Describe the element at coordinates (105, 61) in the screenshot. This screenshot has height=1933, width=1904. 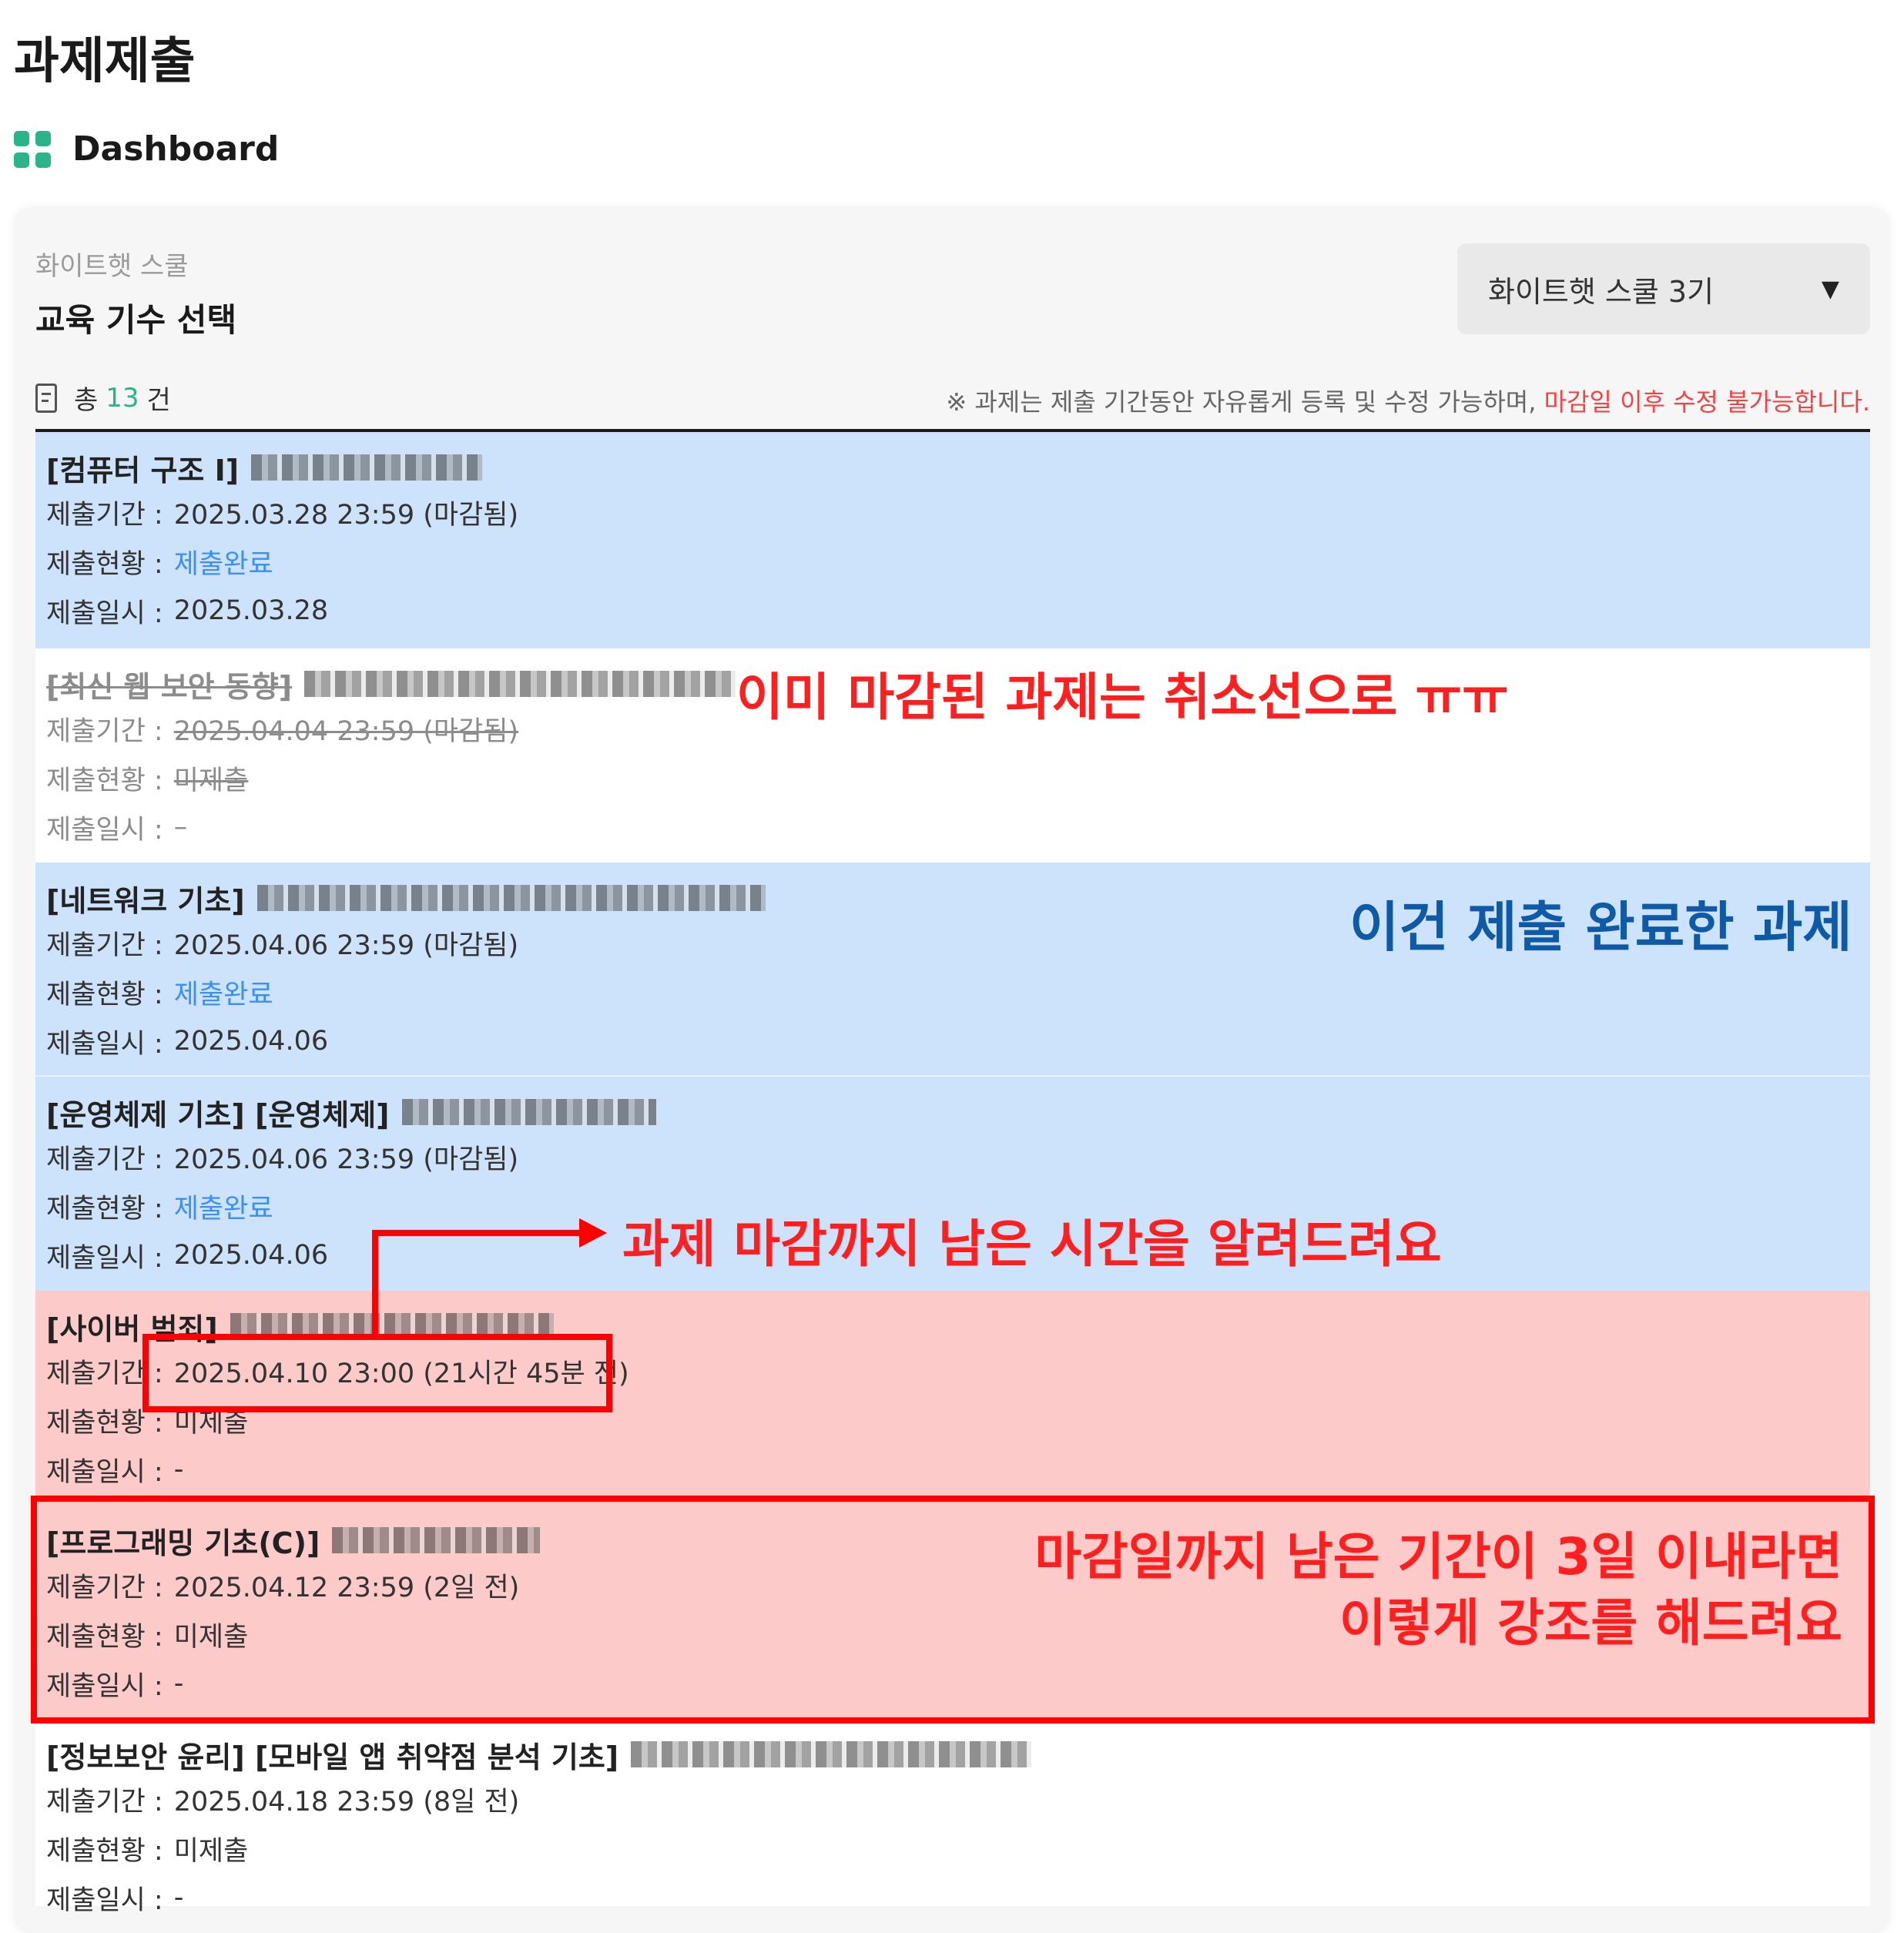
I see `page-title: 과제제출` at that location.